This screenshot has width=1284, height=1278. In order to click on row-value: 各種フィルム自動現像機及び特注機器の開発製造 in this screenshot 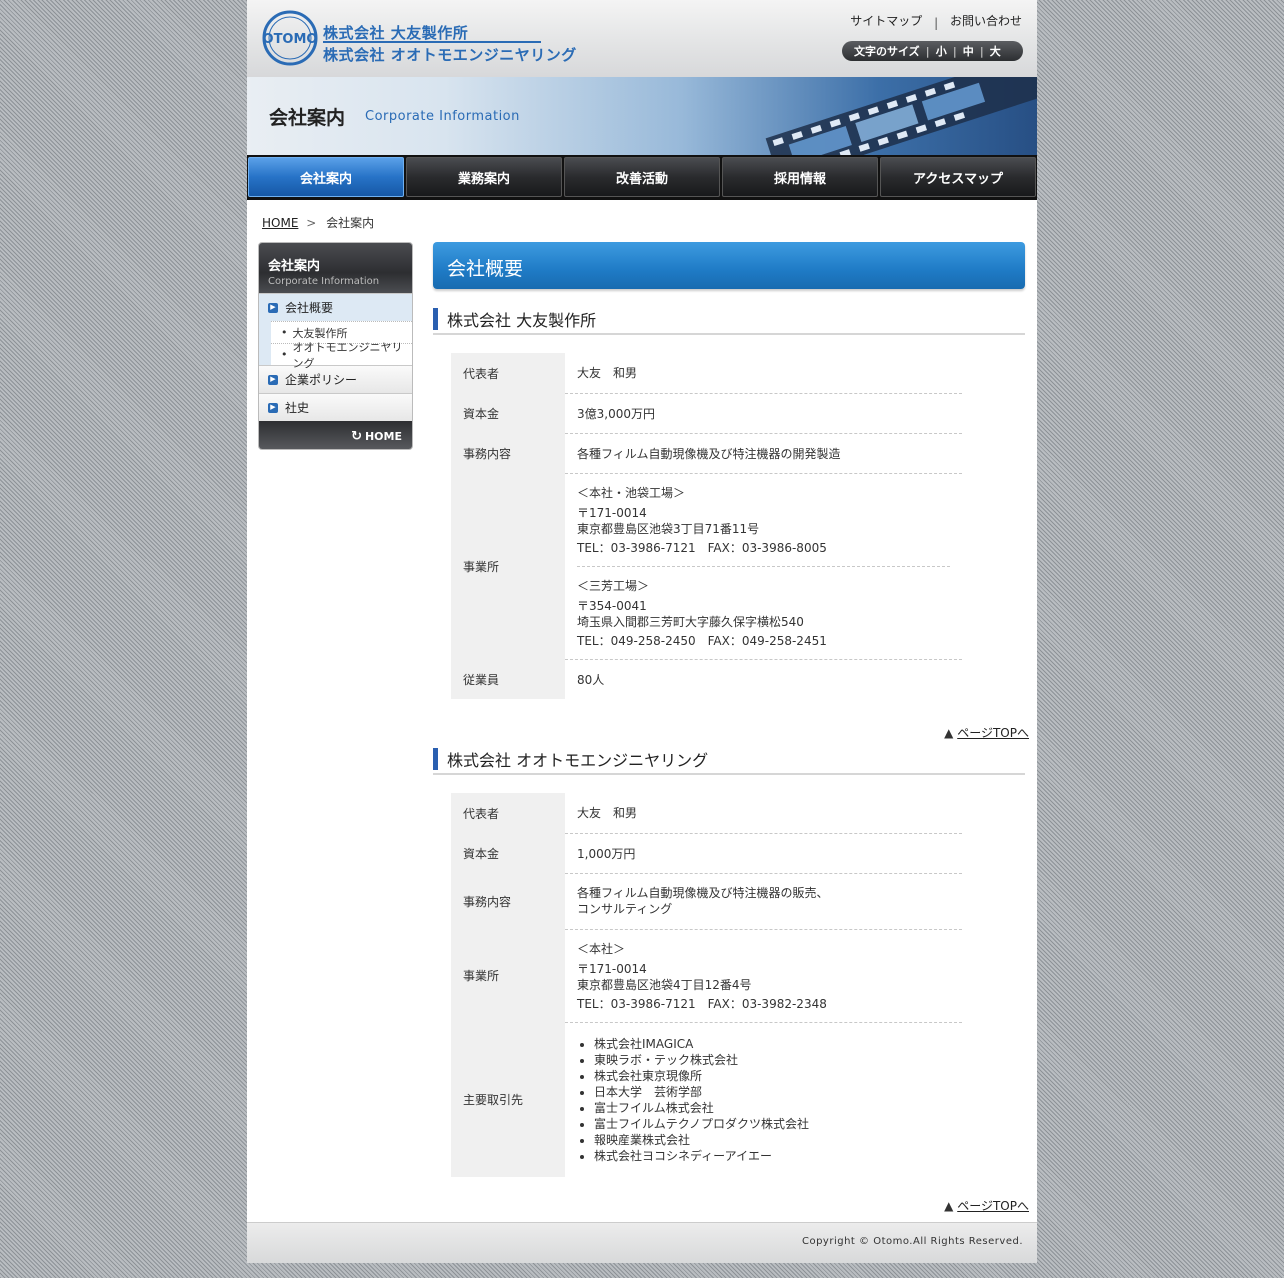, I will do `click(763, 453)`.